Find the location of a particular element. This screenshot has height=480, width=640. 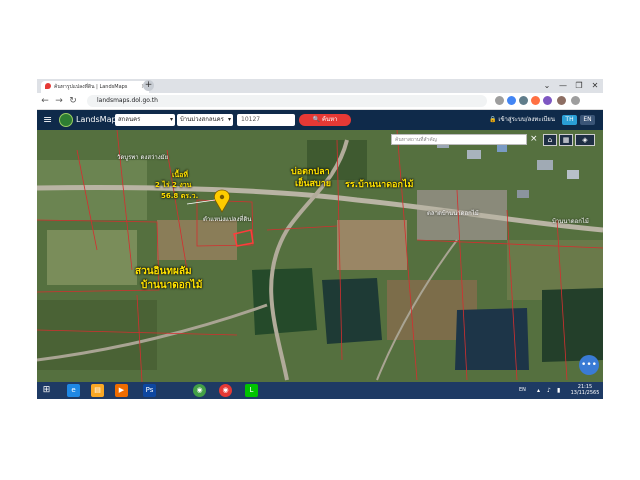

tab-search-button: ⌄ is located at coordinates (547, 86).